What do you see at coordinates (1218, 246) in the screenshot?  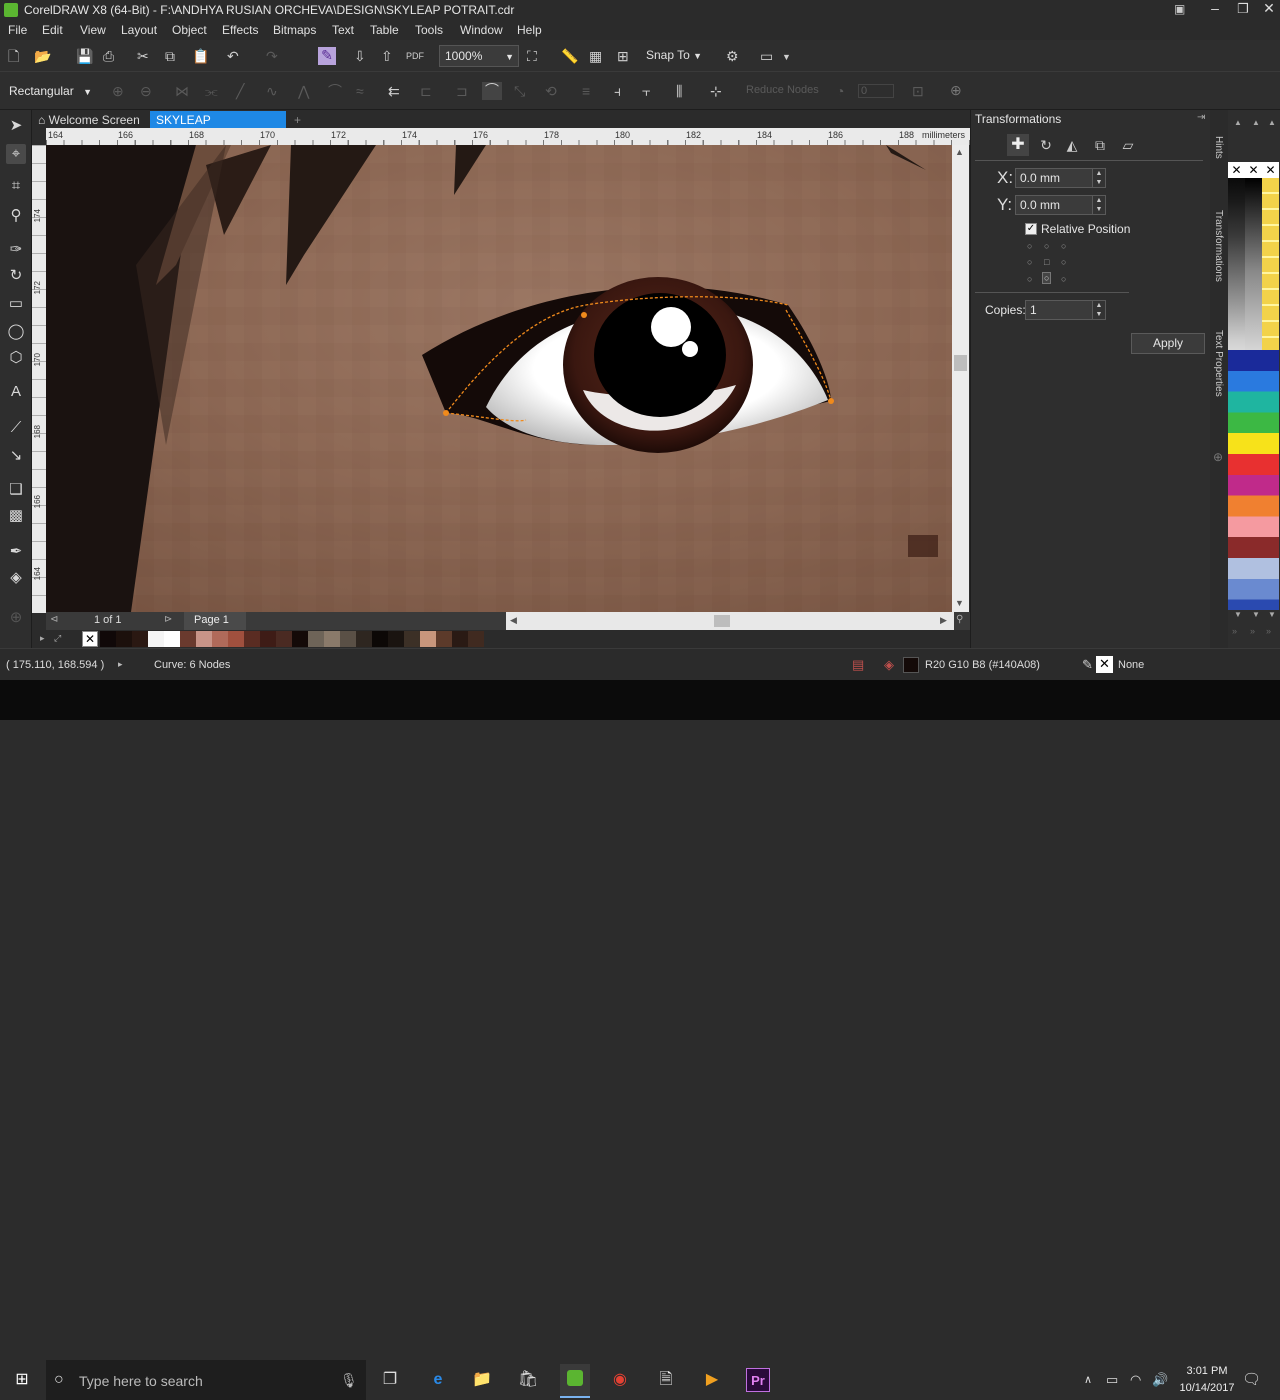 I see `transformations-tab: Transformations` at bounding box center [1218, 246].